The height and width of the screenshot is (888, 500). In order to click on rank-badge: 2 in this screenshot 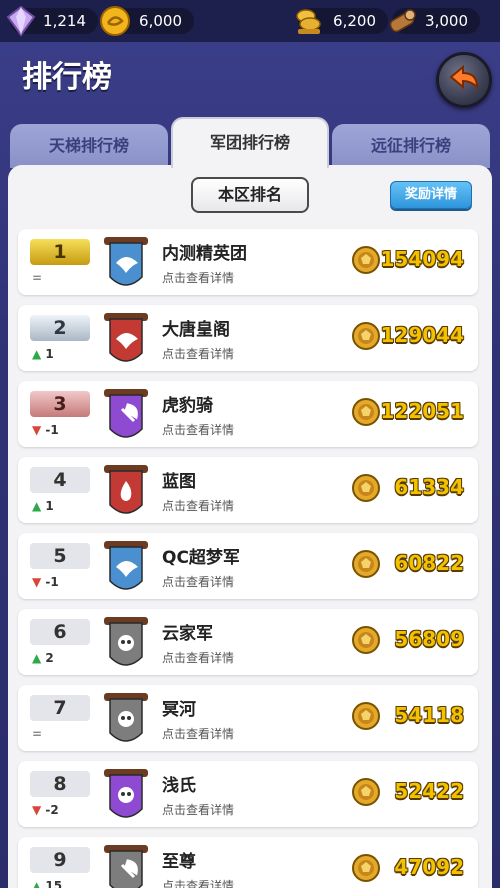, I will do `click(60, 328)`.